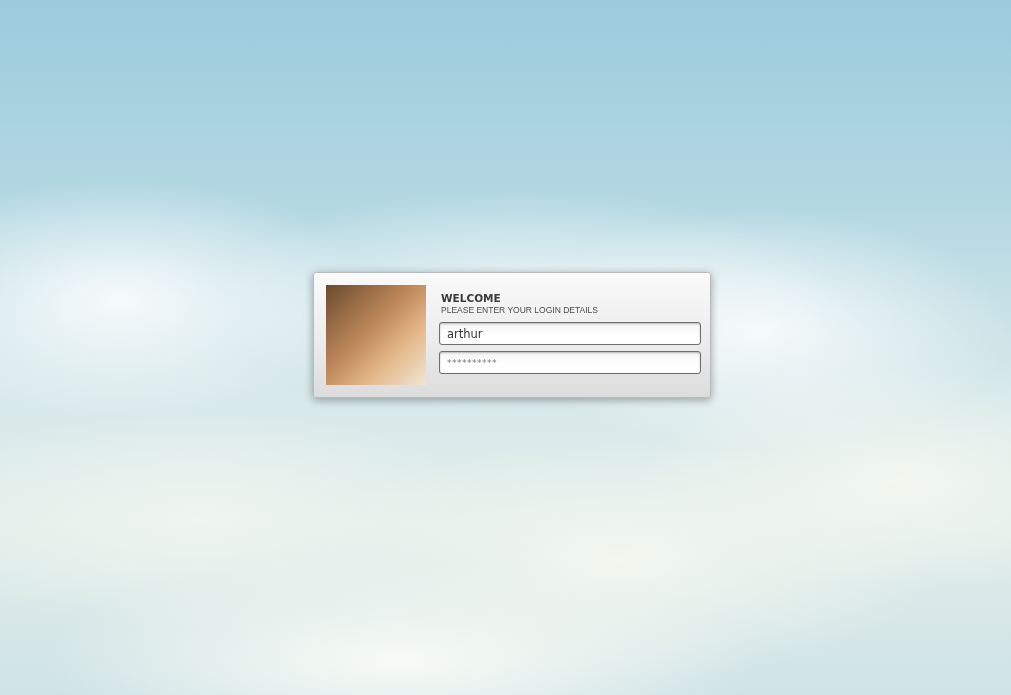 The image size is (1011, 695). Describe the element at coordinates (570, 333) in the screenshot. I see `username-field: arthur` at that location.